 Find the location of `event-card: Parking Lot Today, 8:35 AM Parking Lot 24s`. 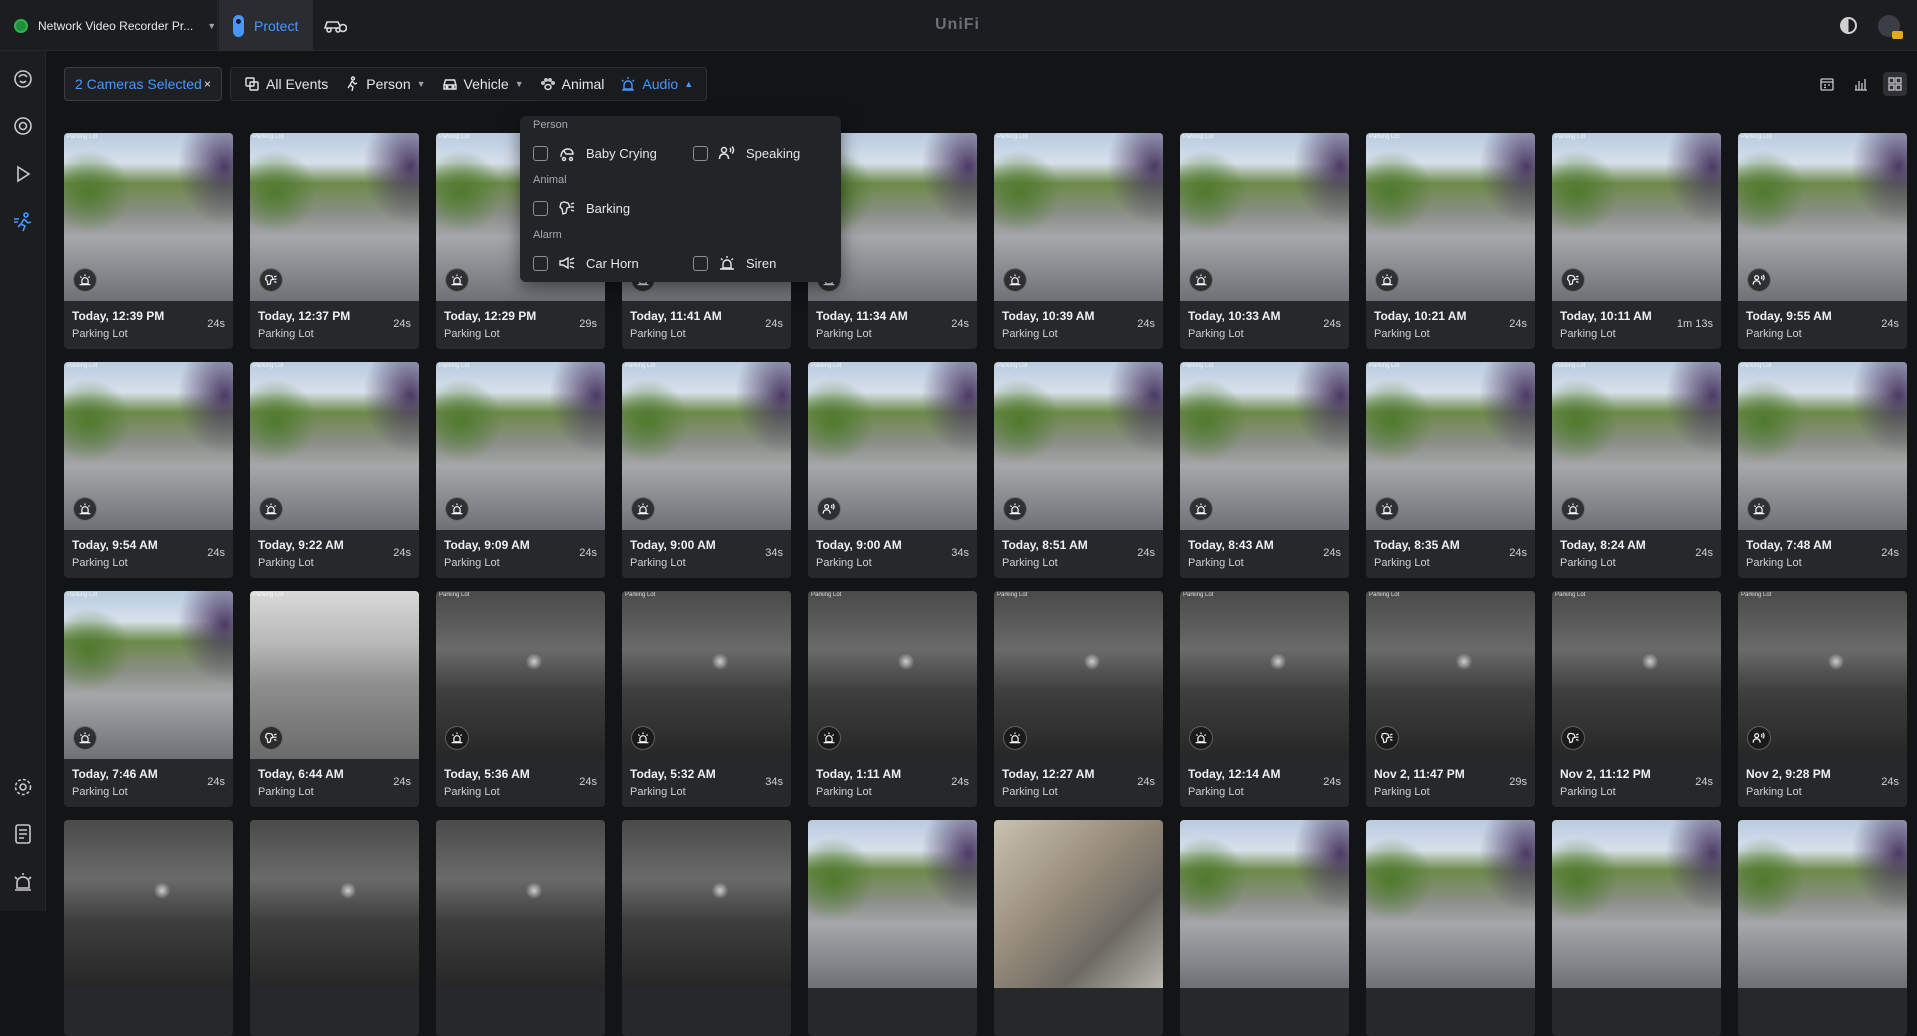

event-card: Parking Lot Today, 8:35 AM Parking Lot 24s is located at coordinates (1450, 470).